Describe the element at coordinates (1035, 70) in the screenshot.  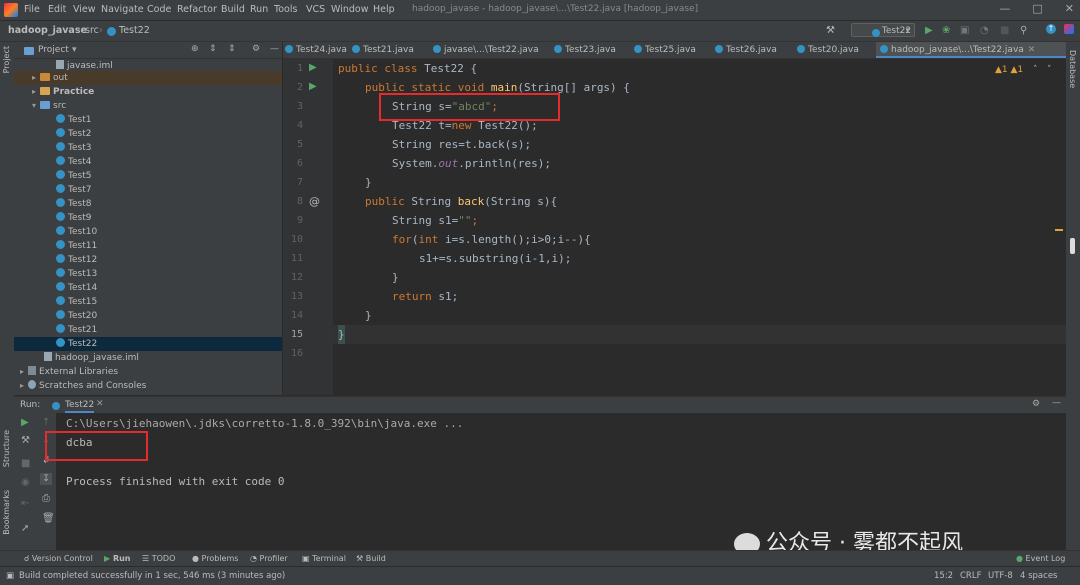
I see `chevron-up-icon: ˄` at that location.